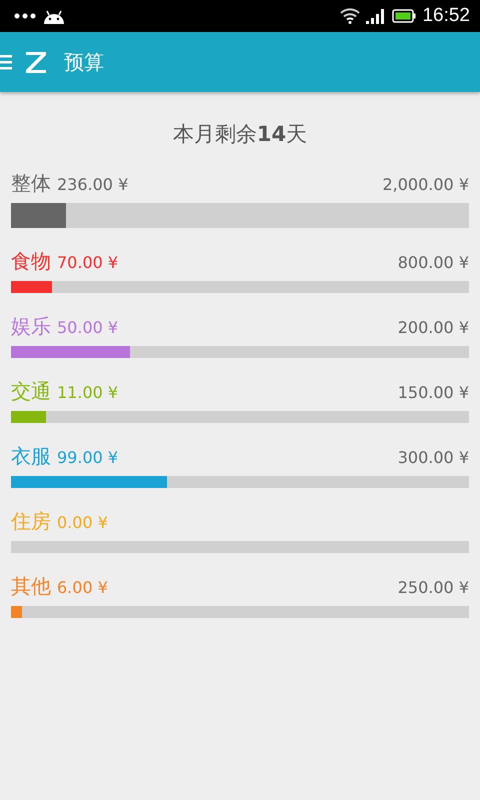 The image size is (480, 800). I want to click on clock-time: 16:52, so click(446, 16).